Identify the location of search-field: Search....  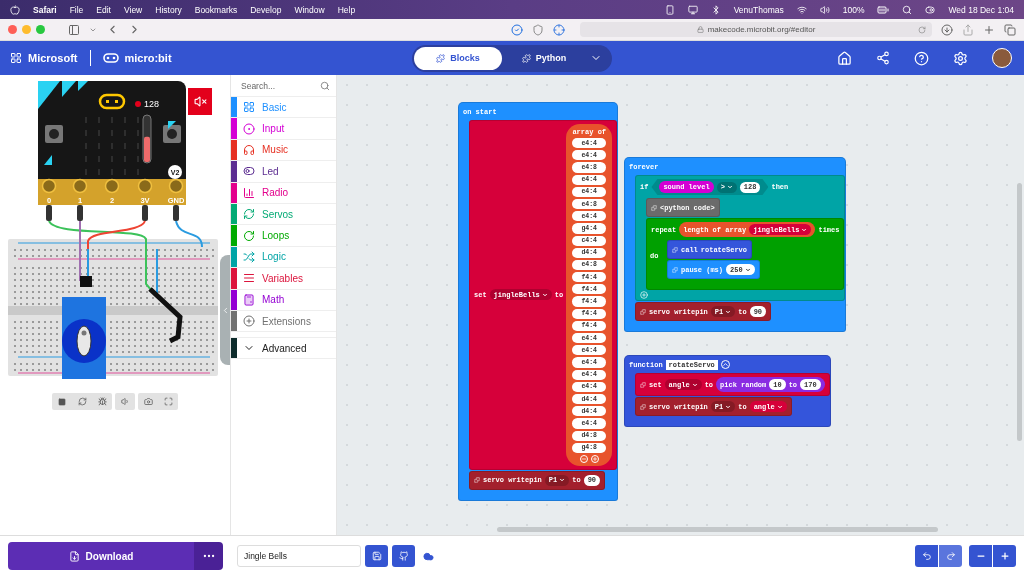
(279, 85).